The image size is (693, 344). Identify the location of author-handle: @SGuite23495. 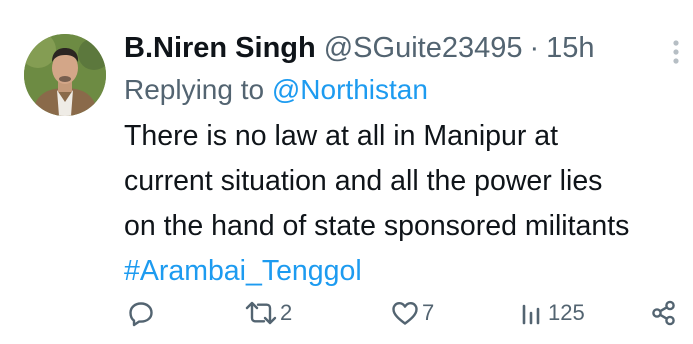
(423, 48).